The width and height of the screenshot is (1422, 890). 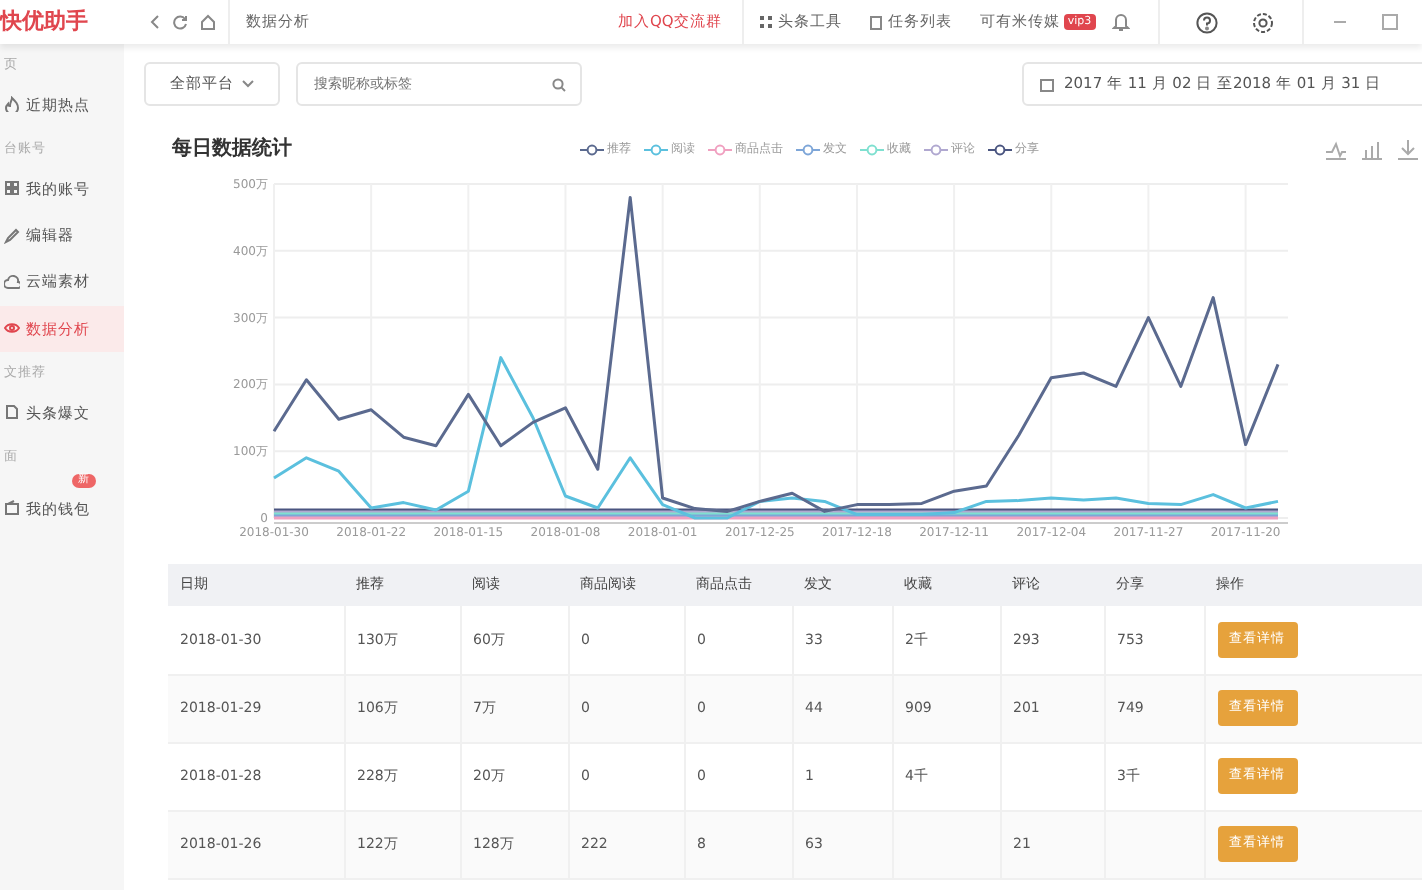 I want to click on help-icon, so click(x=1206, y=22).